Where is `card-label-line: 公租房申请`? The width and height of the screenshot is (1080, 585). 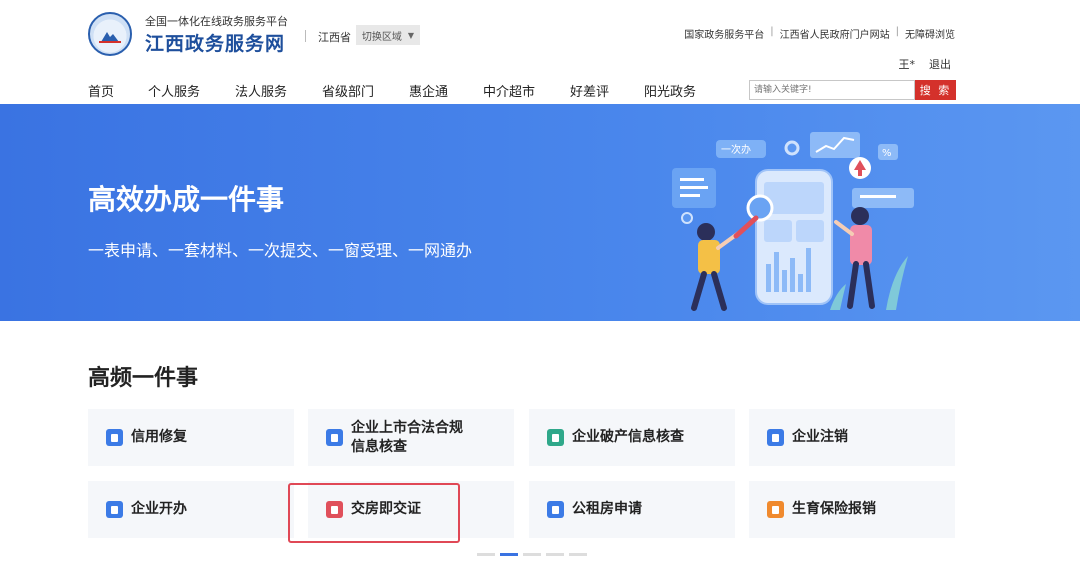 card-label-line: 公租房申请 is located at coordinates (607, 509).